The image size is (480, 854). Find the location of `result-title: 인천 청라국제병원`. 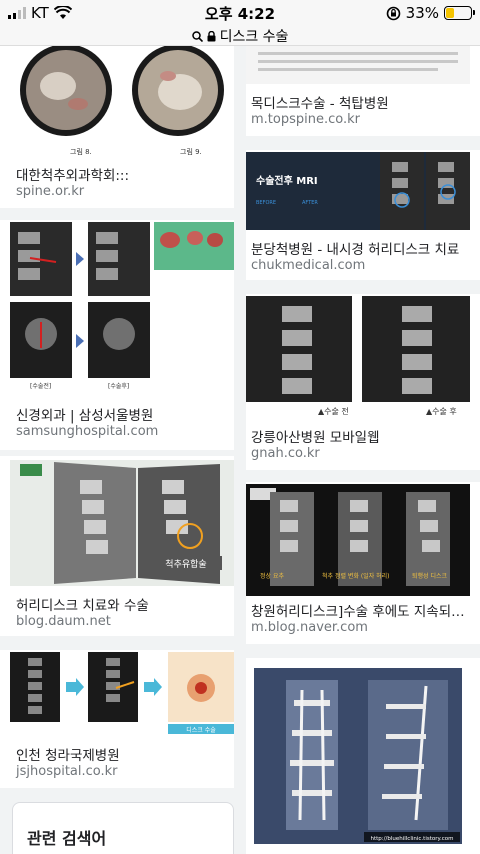

result-title: 인천 청라국제병원 is located at coordinates (123, 754).